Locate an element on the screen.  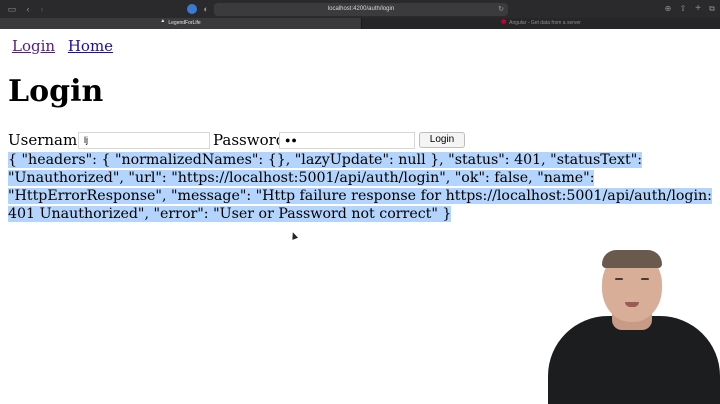
nav-link-login: Login is located at coordinates (33, 46).